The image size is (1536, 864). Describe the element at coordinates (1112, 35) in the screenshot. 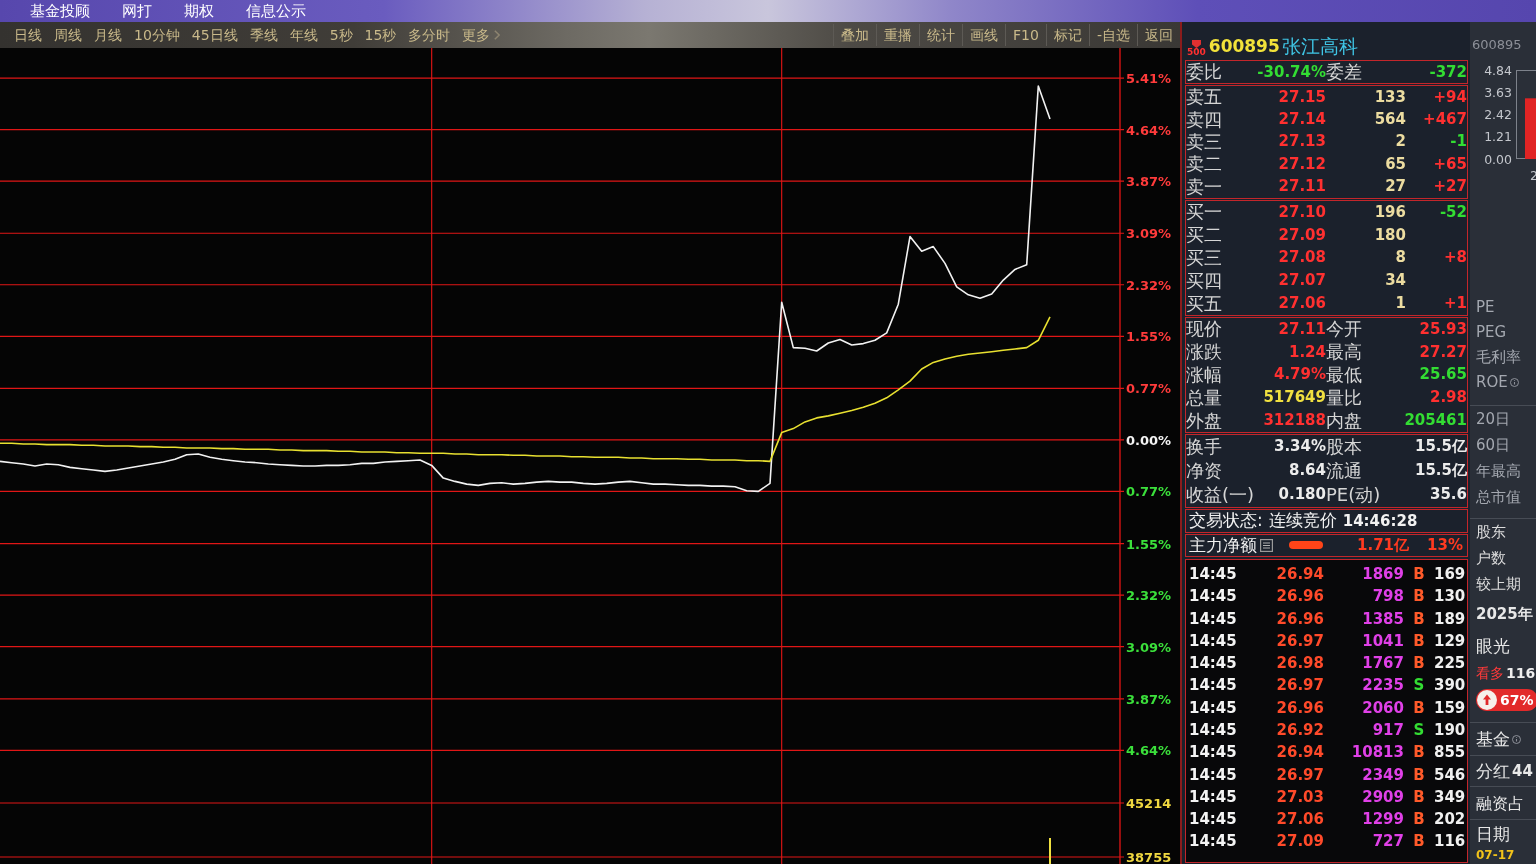

I see `toolbar-button: -自选` at that location.